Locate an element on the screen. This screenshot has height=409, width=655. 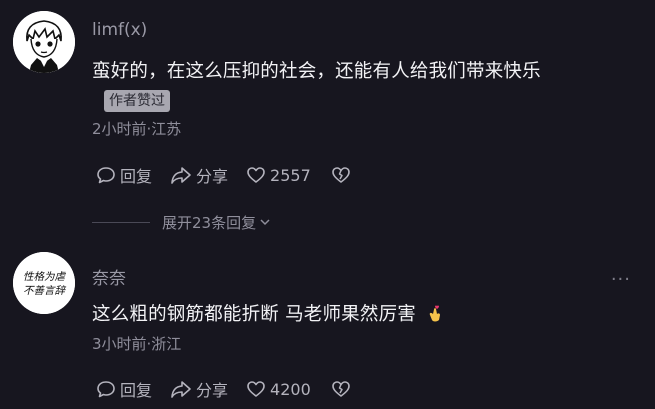
comment-actions: 回复 分享 2557 is located at coordinates (234, 175).